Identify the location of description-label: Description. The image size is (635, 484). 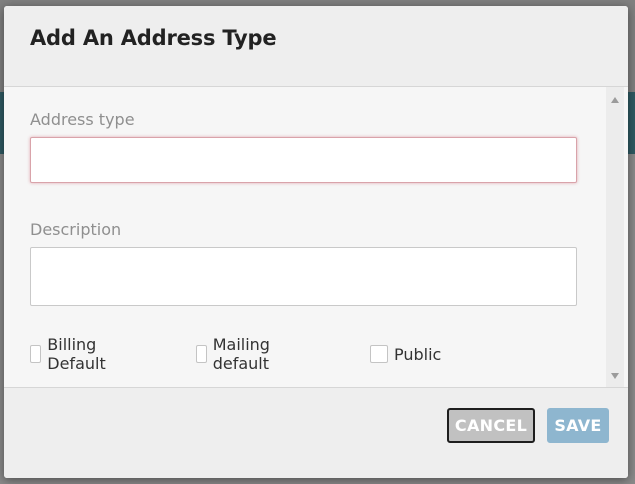
(76, 229).